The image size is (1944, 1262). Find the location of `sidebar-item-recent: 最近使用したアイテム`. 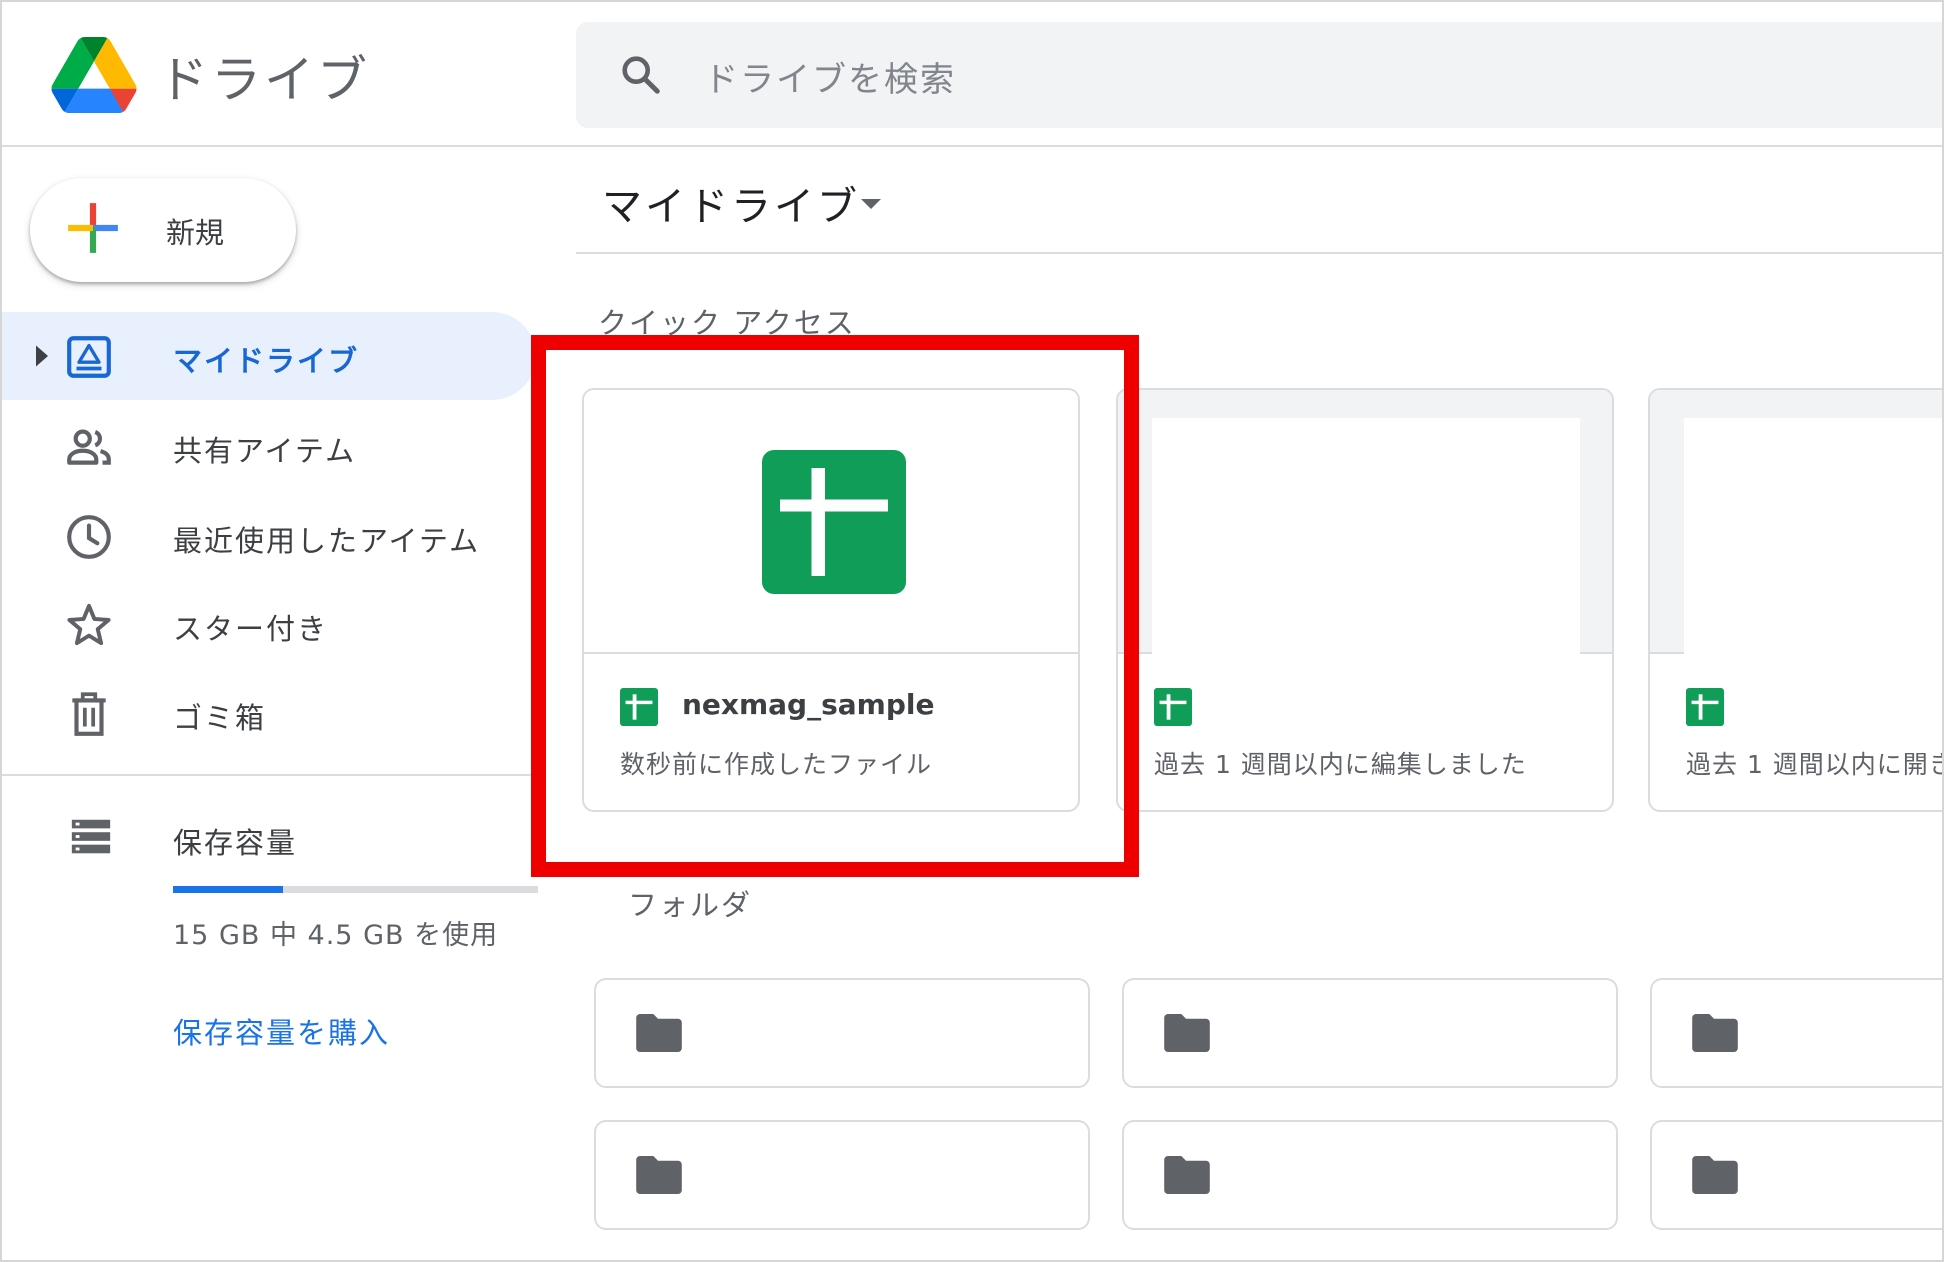

sidebar-item-recent: 最近使用したアイテム is located at coordinates (269, 536).